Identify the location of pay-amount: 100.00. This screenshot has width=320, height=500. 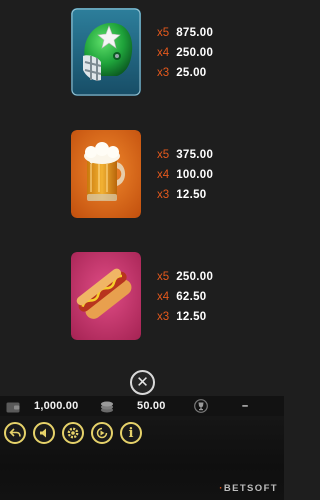
(195, 175).